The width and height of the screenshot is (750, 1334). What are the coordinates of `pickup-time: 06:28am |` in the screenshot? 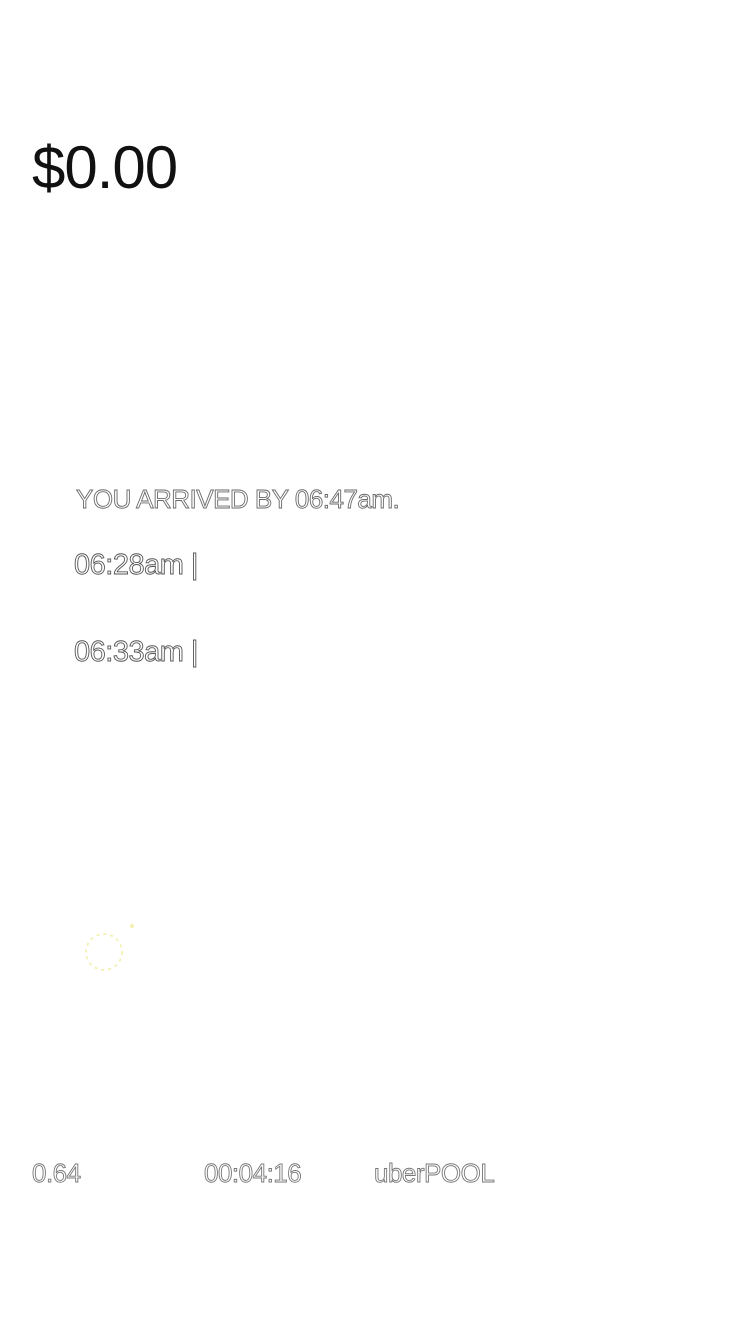 It's located at (136, 565).